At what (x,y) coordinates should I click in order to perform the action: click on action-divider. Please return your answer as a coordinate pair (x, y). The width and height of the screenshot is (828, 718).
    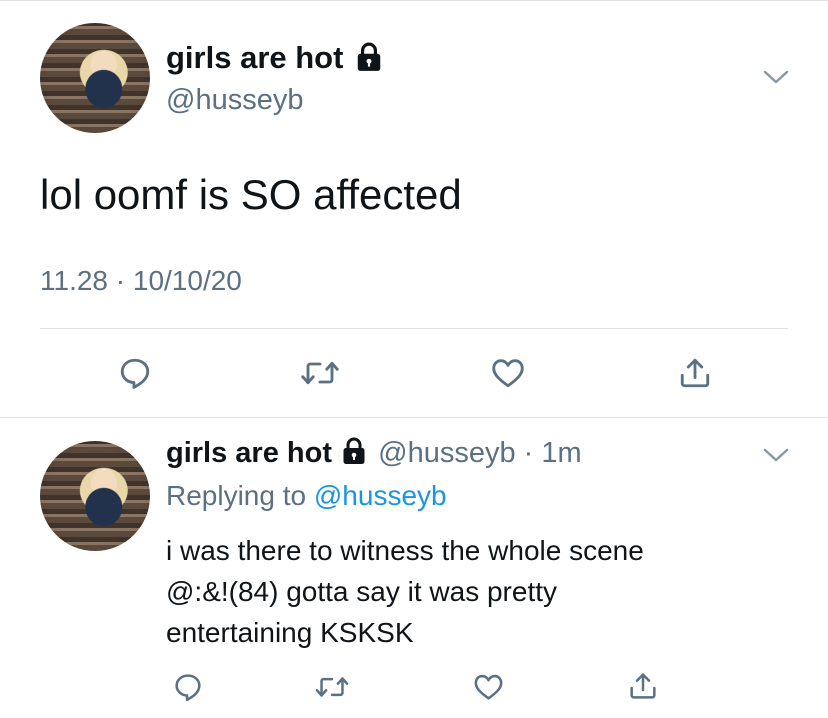
    Looking at the image, I should click on (414, 328).